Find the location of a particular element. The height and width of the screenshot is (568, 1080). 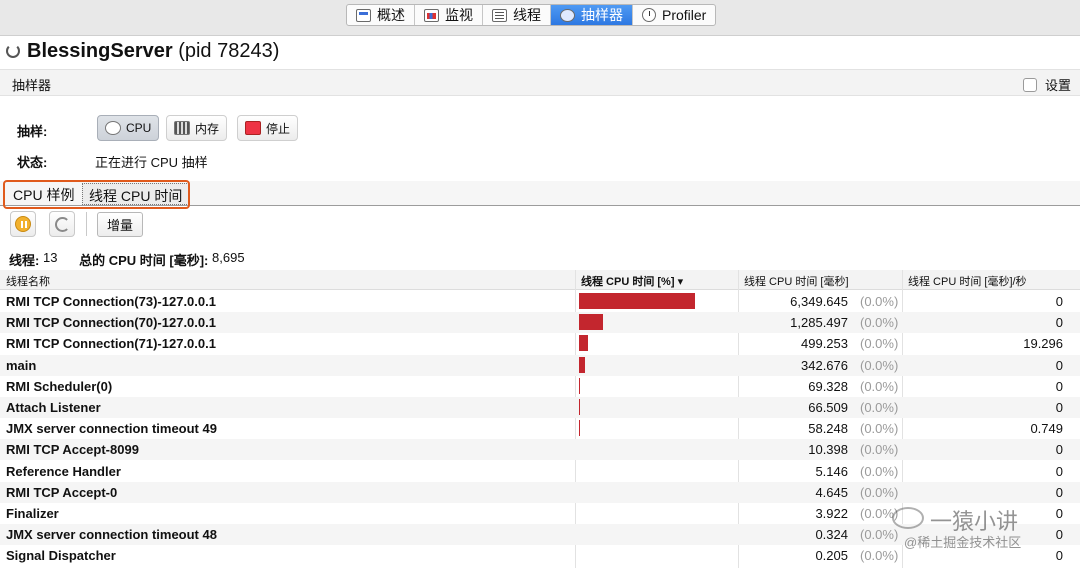

section-label: 抽样器 is located at coordinates (32, 85).